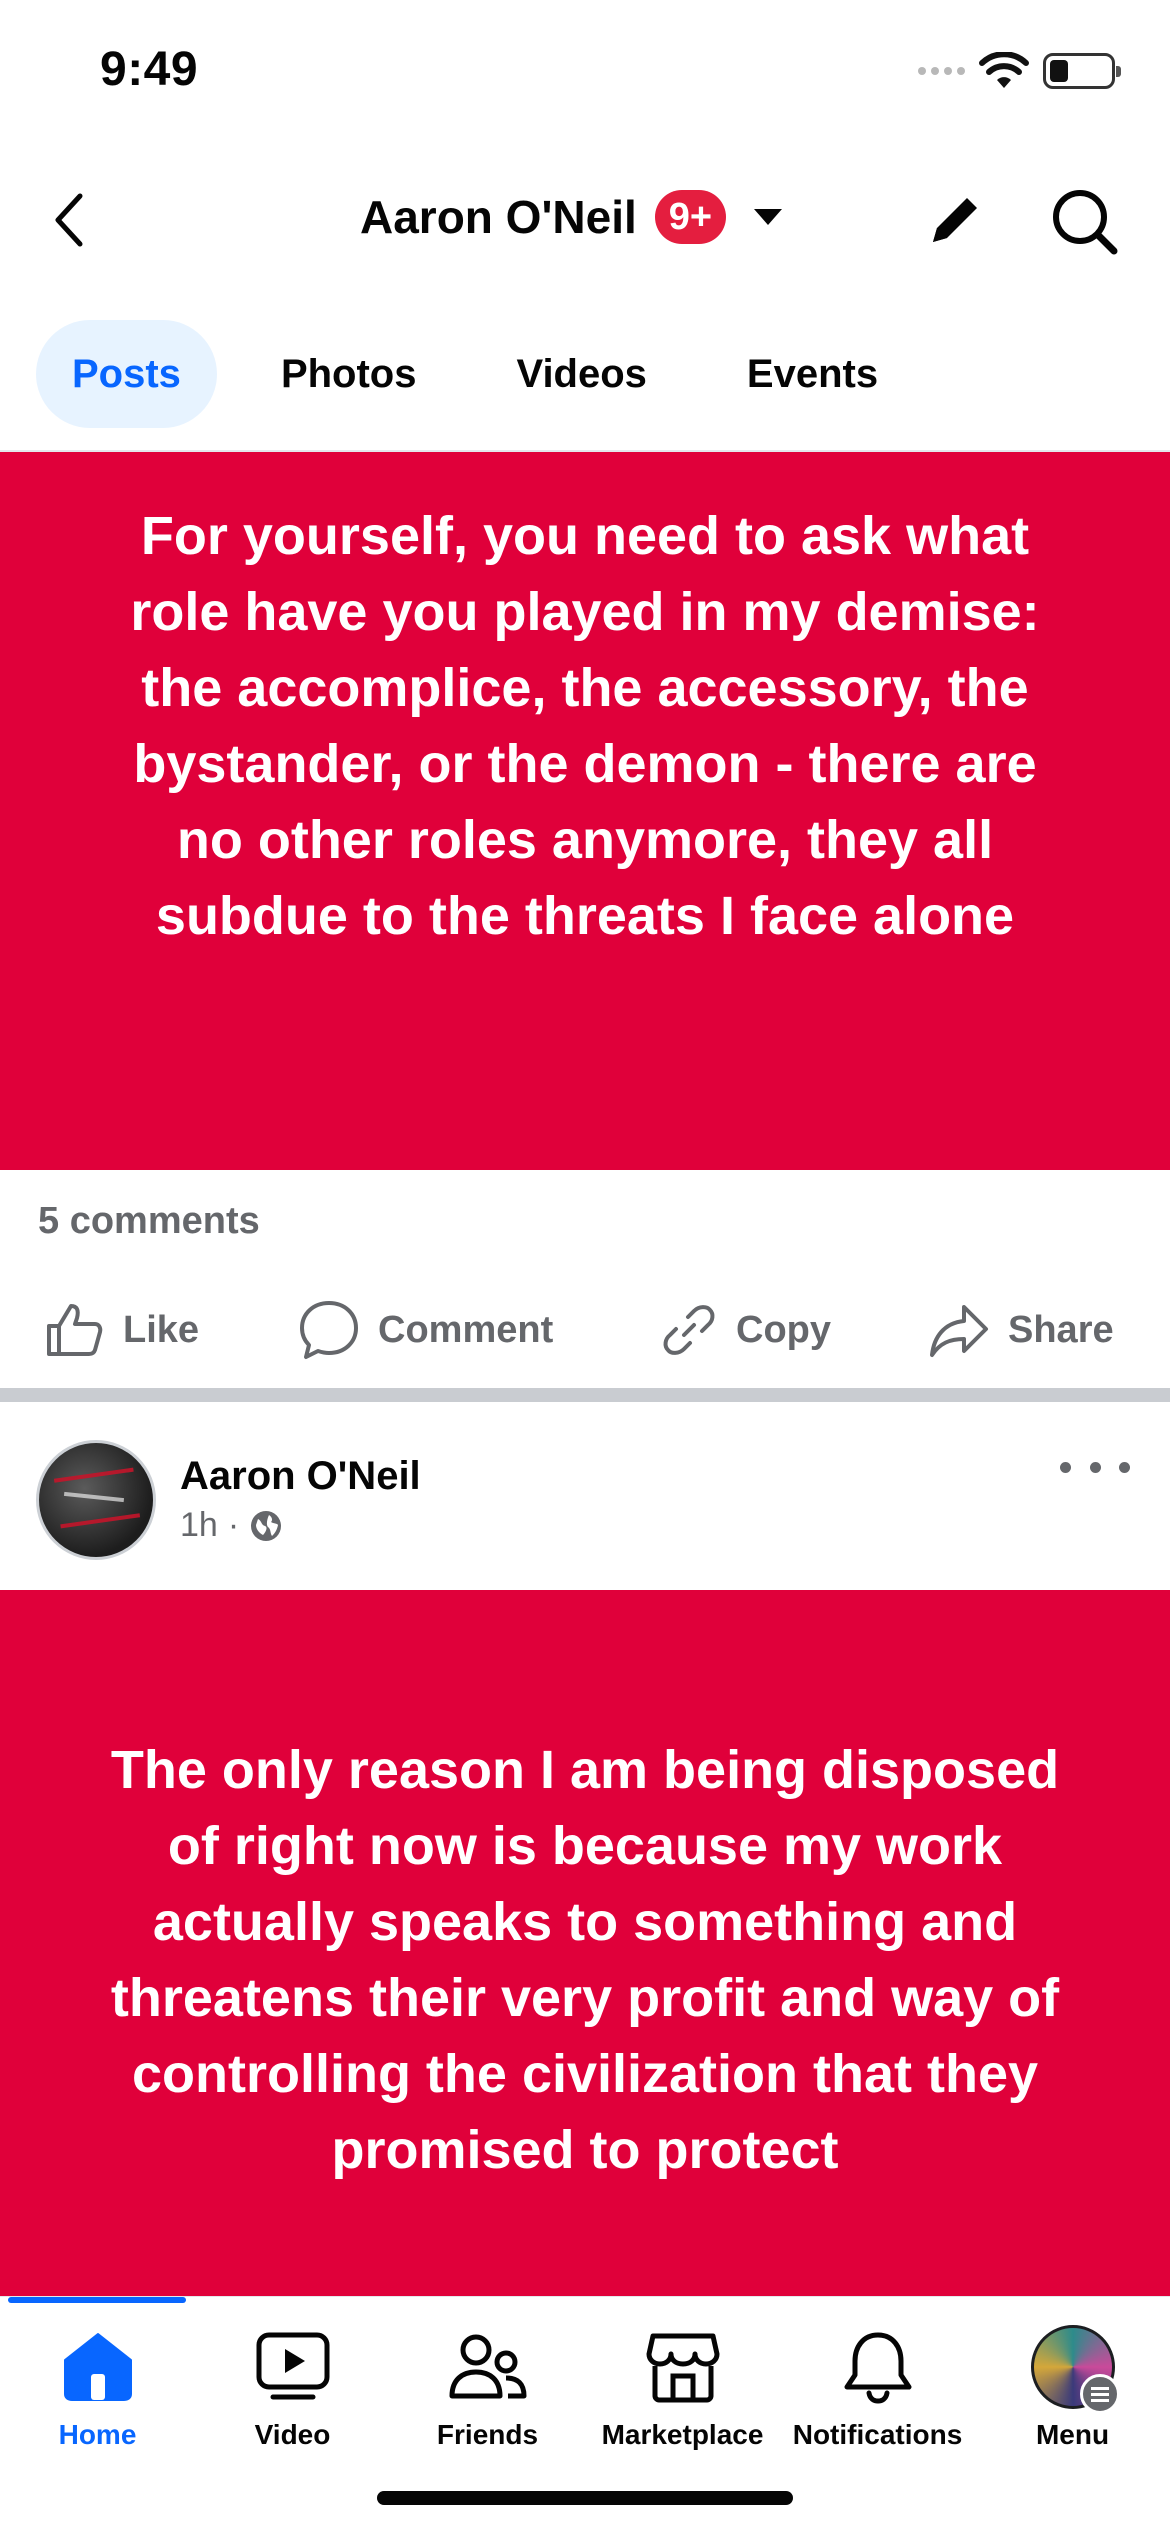  Describe the element at coordinates (585, 1496) in the screenshot. I see `post-header: Aaron O'Neil 1h ·` at that location.